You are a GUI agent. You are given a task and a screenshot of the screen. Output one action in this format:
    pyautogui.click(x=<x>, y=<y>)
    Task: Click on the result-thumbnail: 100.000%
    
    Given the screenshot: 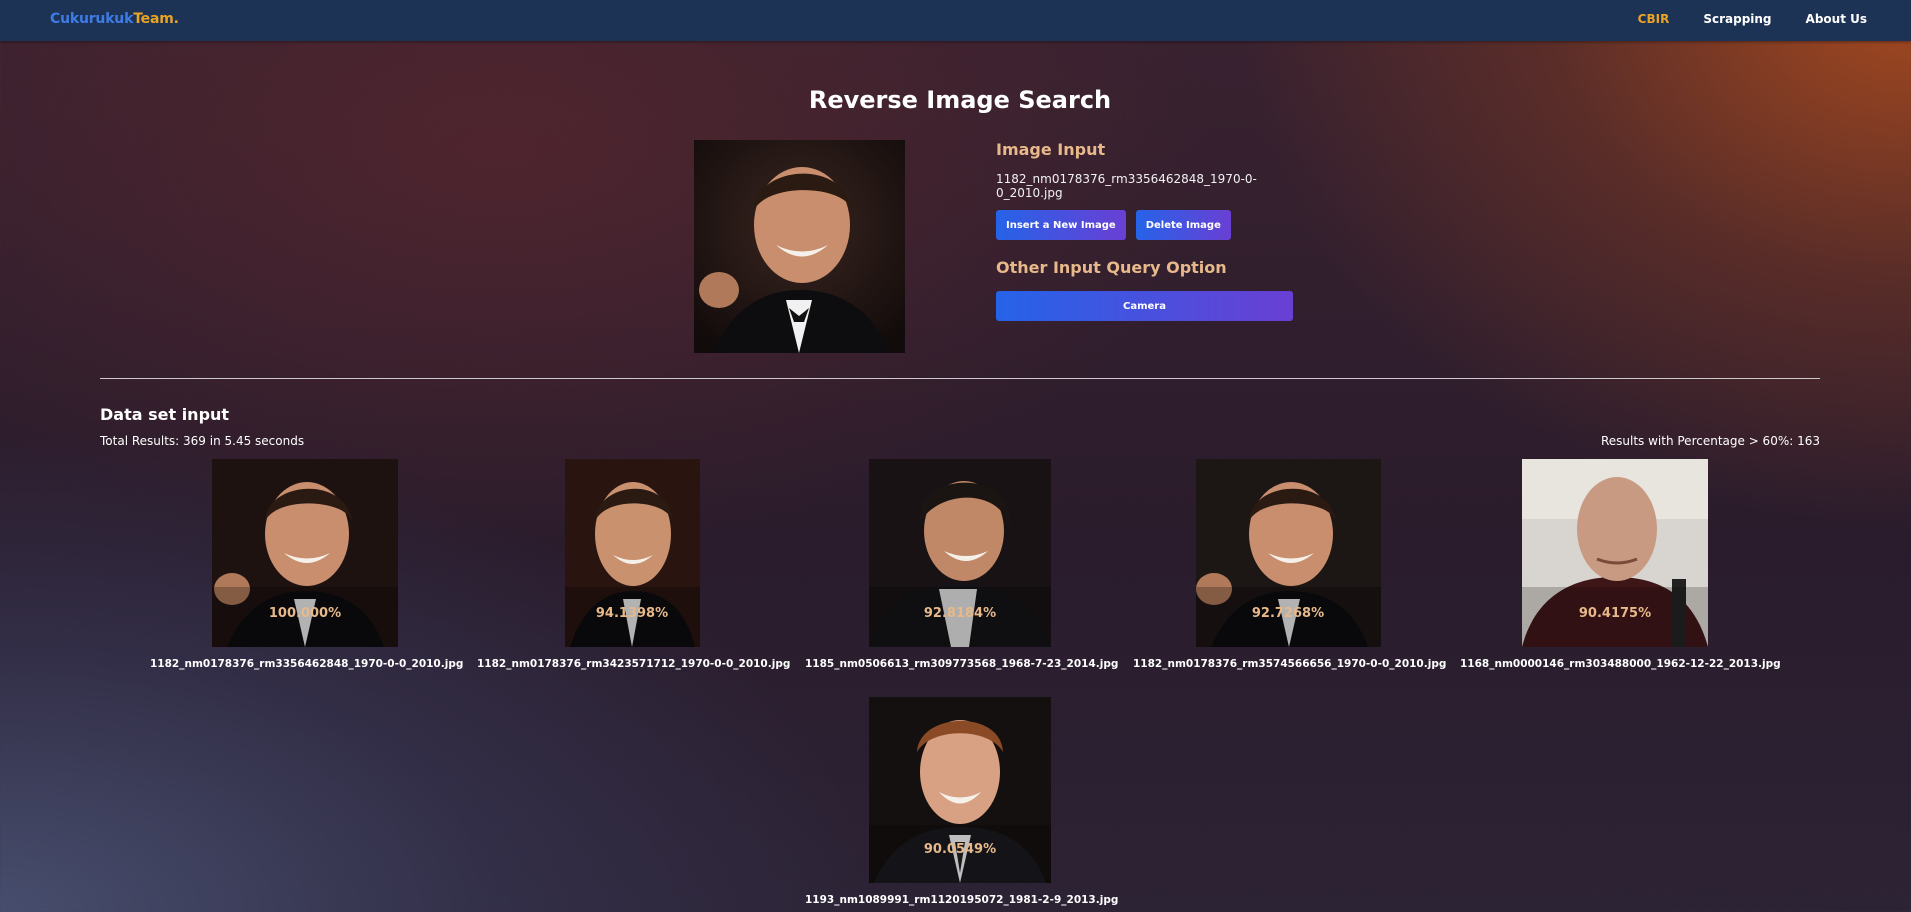 What is the action you would take?
    pyautogui.click(x=305, y=553)
    